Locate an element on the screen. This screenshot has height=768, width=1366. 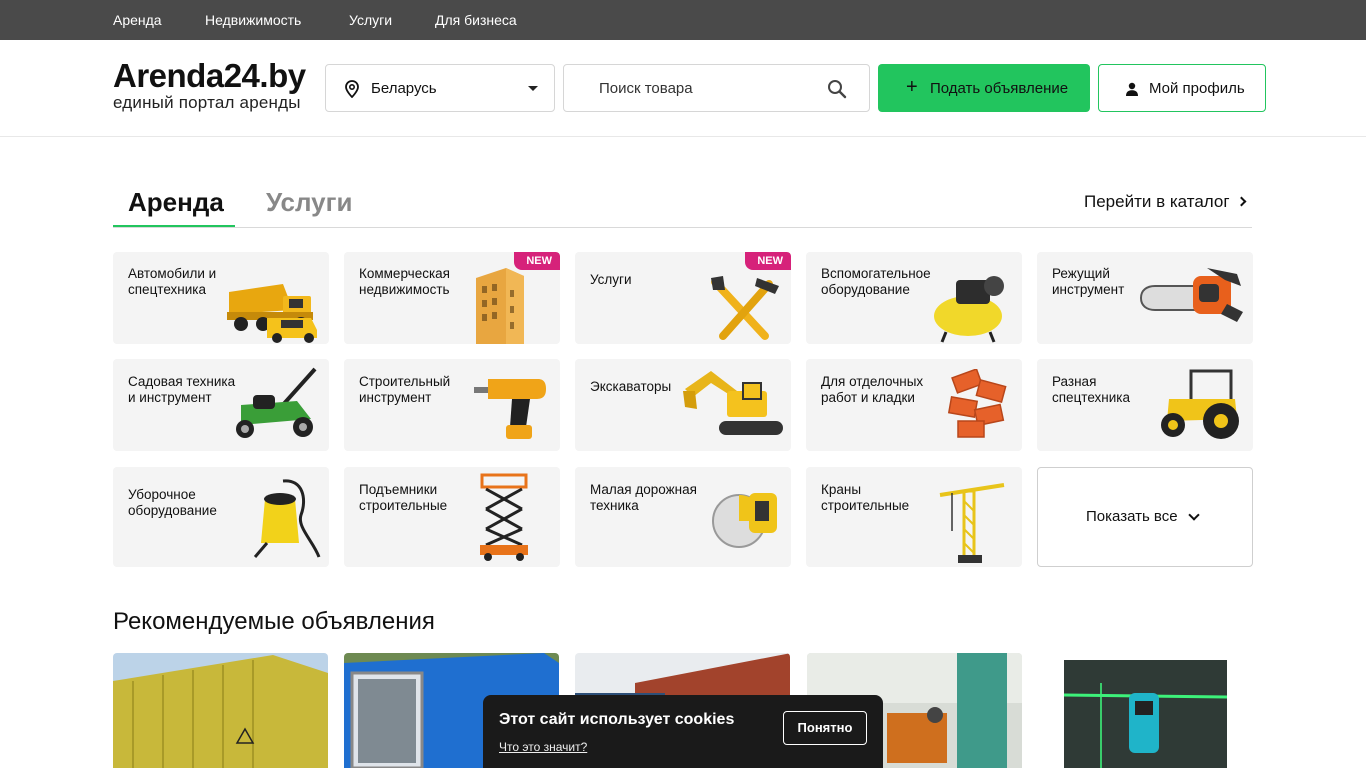
category-card: Режущий инструмент is located at coordinates (1145, 298).